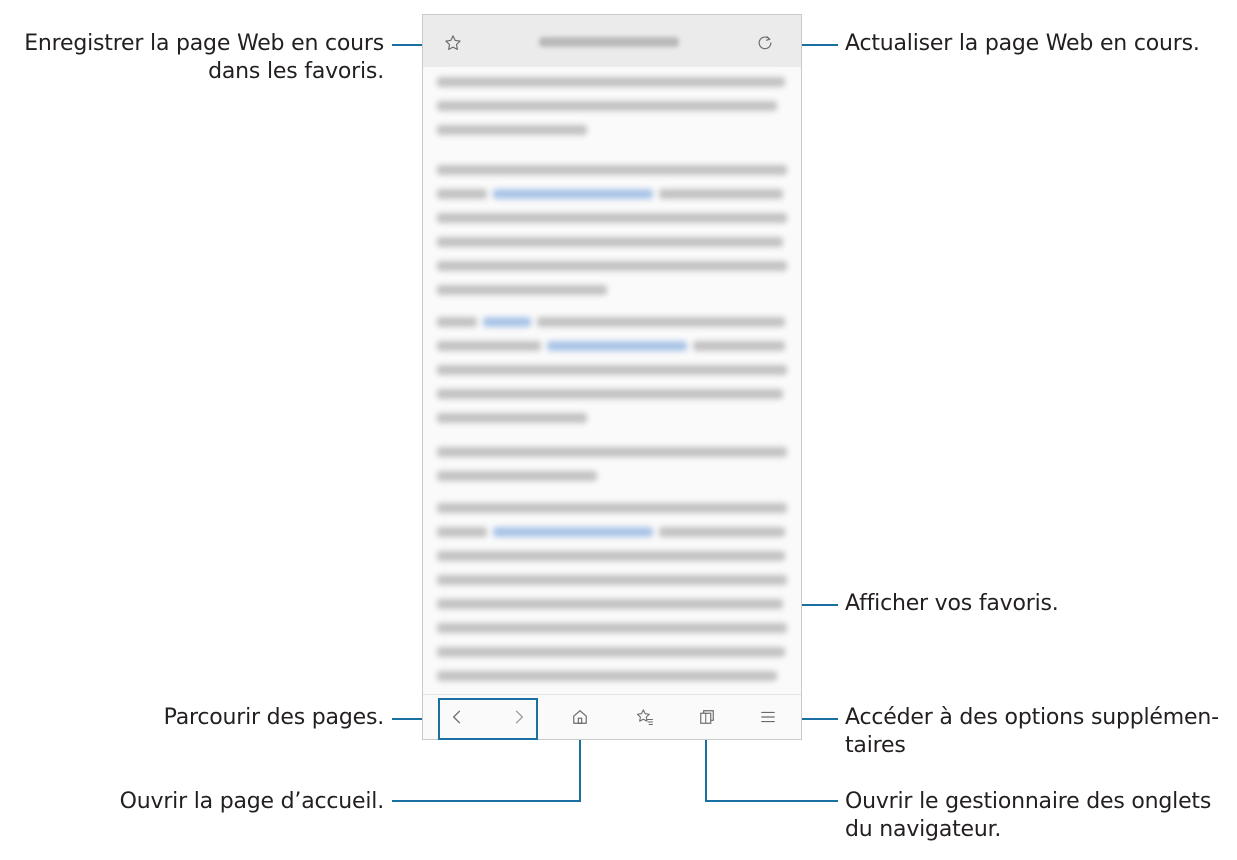 The height and width of the screenshot is (860, 1237). What do you see at coordinates (1022, 43) in the screenshot?
I see `callout-refresh: Actualiser la page Web en cours.` at bounding box center [1022, 43].